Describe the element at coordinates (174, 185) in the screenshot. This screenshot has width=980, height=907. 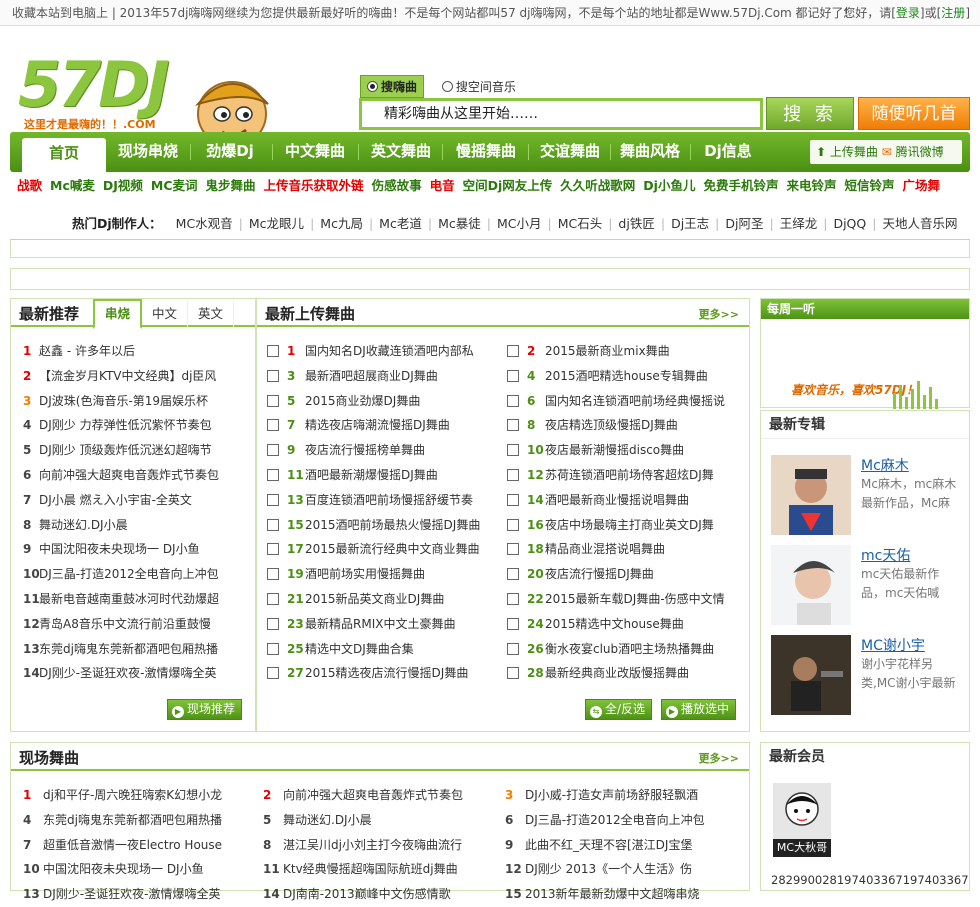
I see `quick-link: MC麦词` at that location.